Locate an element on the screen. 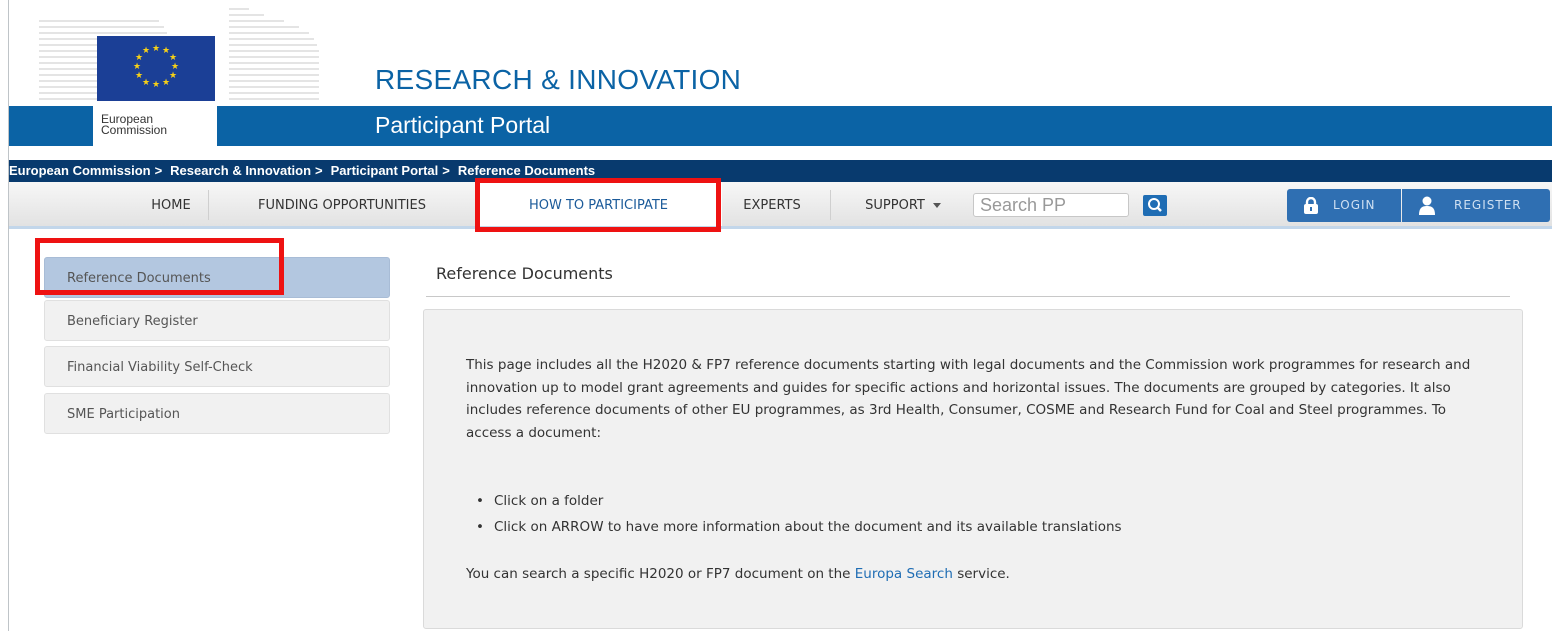 This screenshot has height=631, width=1552. register-label: REGISTER is located at coordinates (1488, 205).